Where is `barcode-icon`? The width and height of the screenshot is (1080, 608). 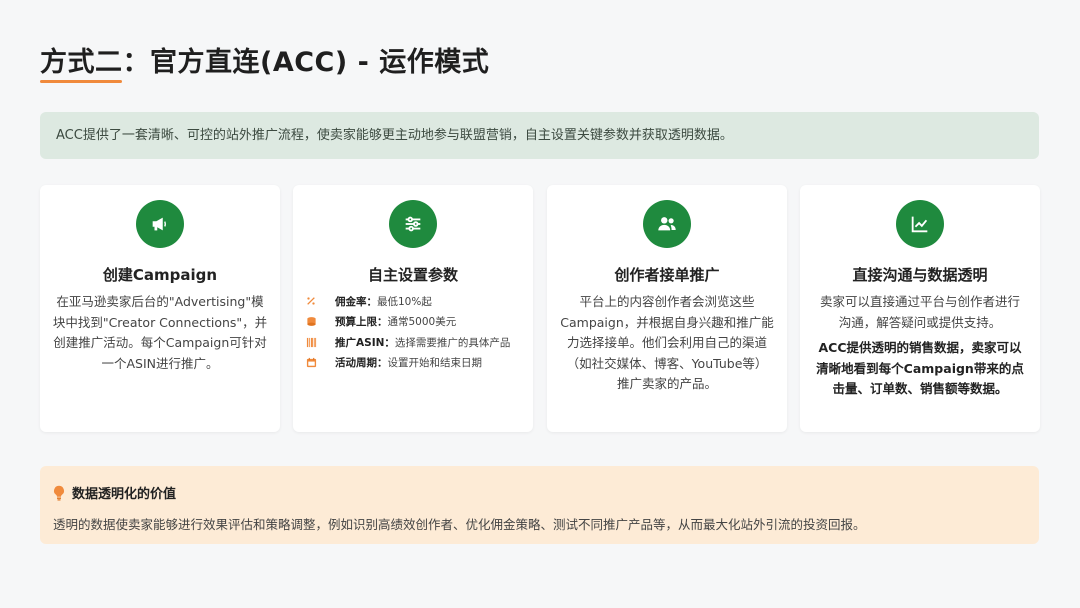
barcode-icon is located at coordinates (311, 342).